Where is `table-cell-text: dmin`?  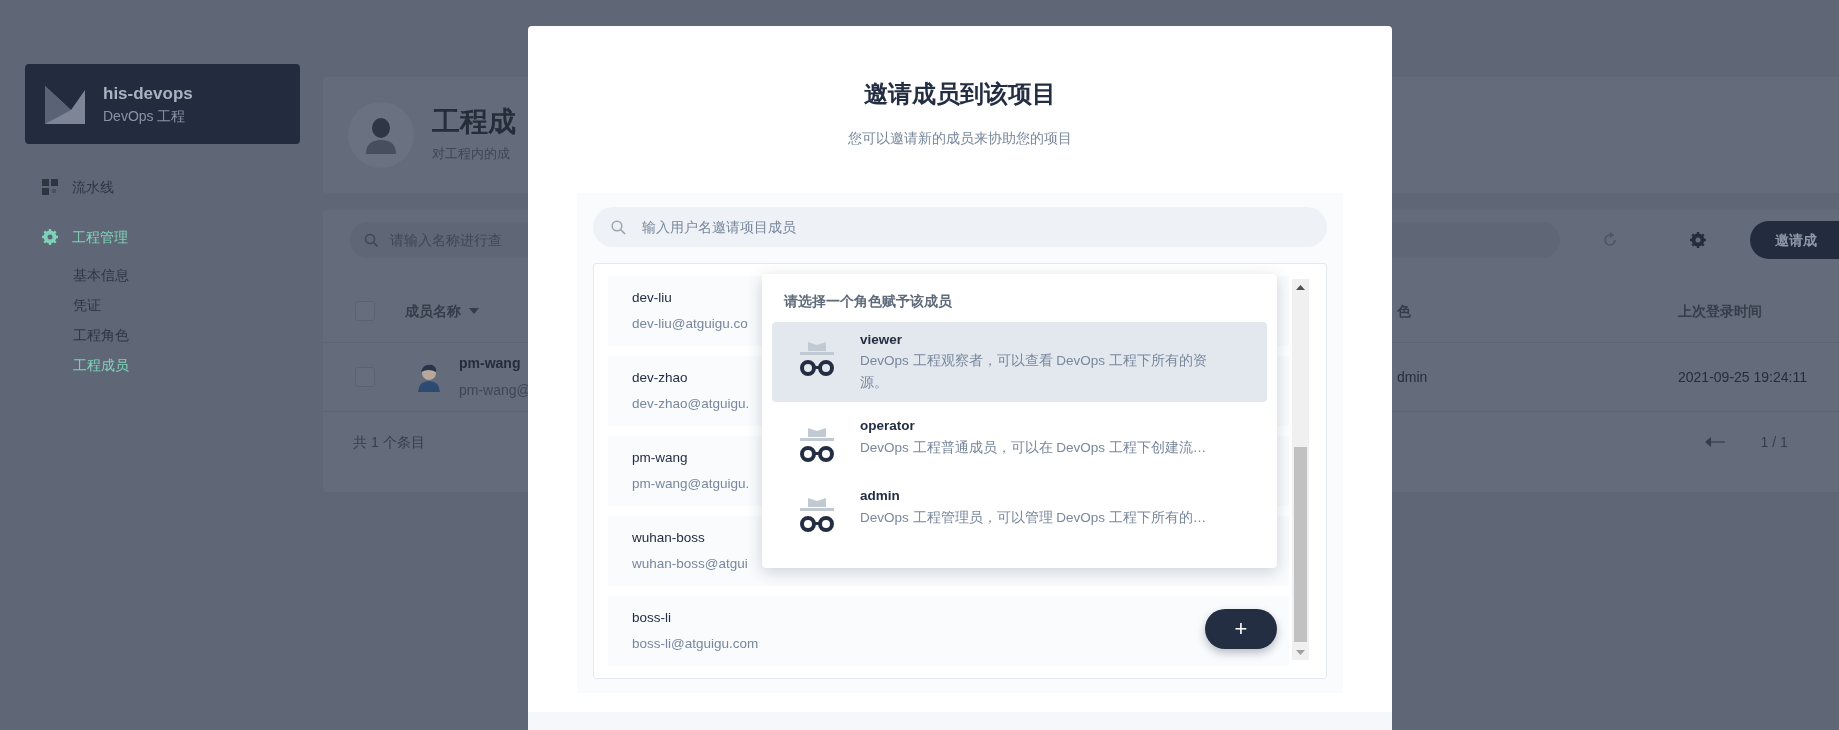 table-cell-text: dmin is located at coordinates (1413, 377).